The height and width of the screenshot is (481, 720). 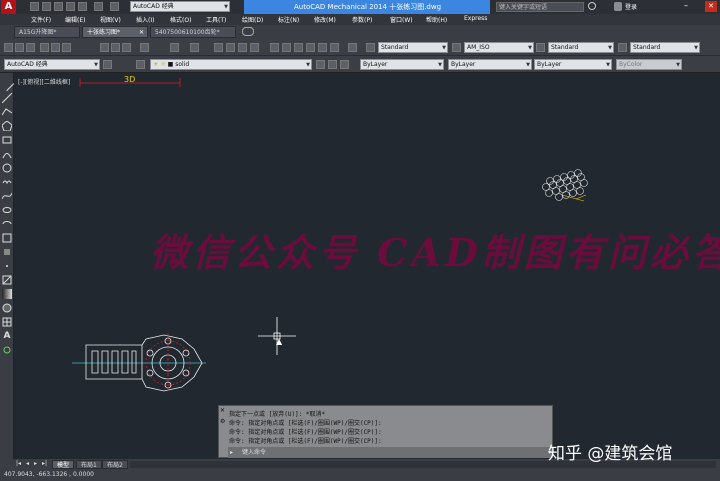 I want to click on color-select: ByLayer ▼, so click(x=402, y=64).